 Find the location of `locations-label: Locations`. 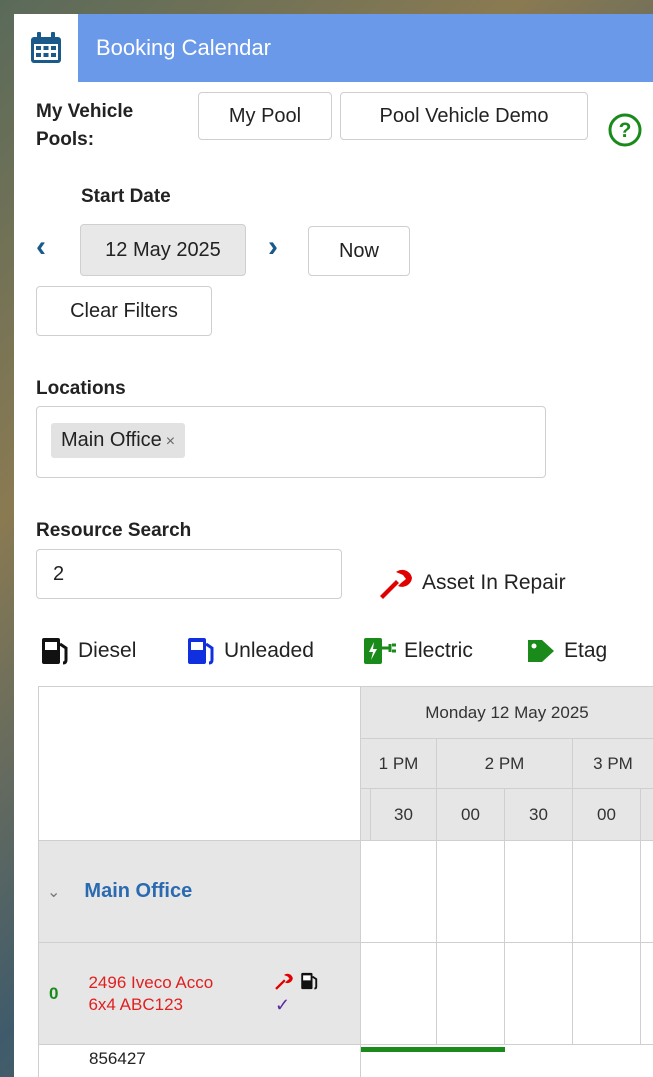

locations-label: Locations is located at coordinates (81, 388).